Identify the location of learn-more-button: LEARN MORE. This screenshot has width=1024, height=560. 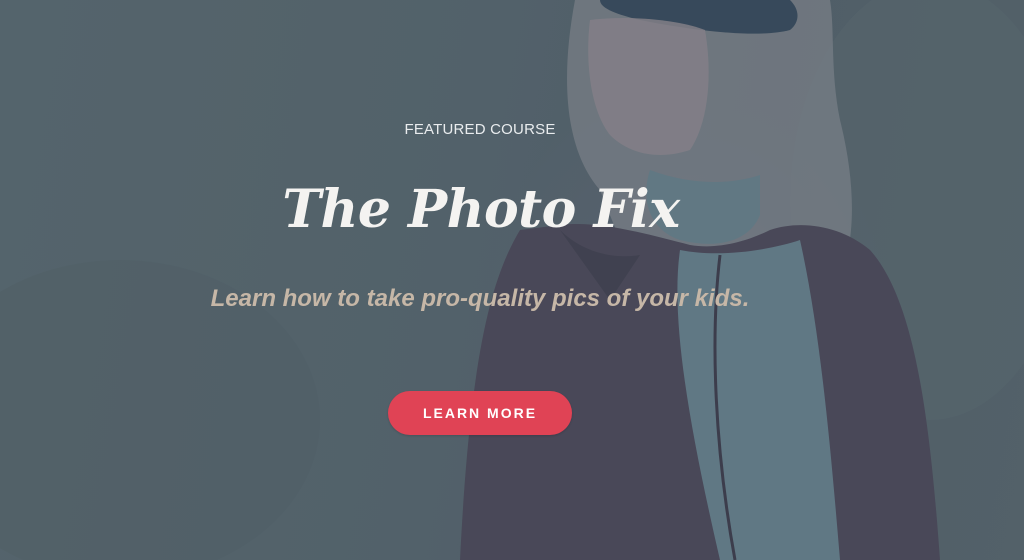
(480, 413).